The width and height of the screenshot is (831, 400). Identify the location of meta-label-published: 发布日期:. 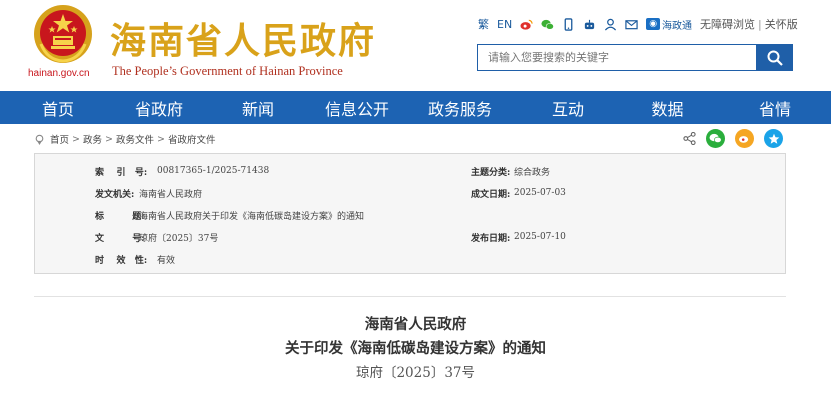
(491, 238).